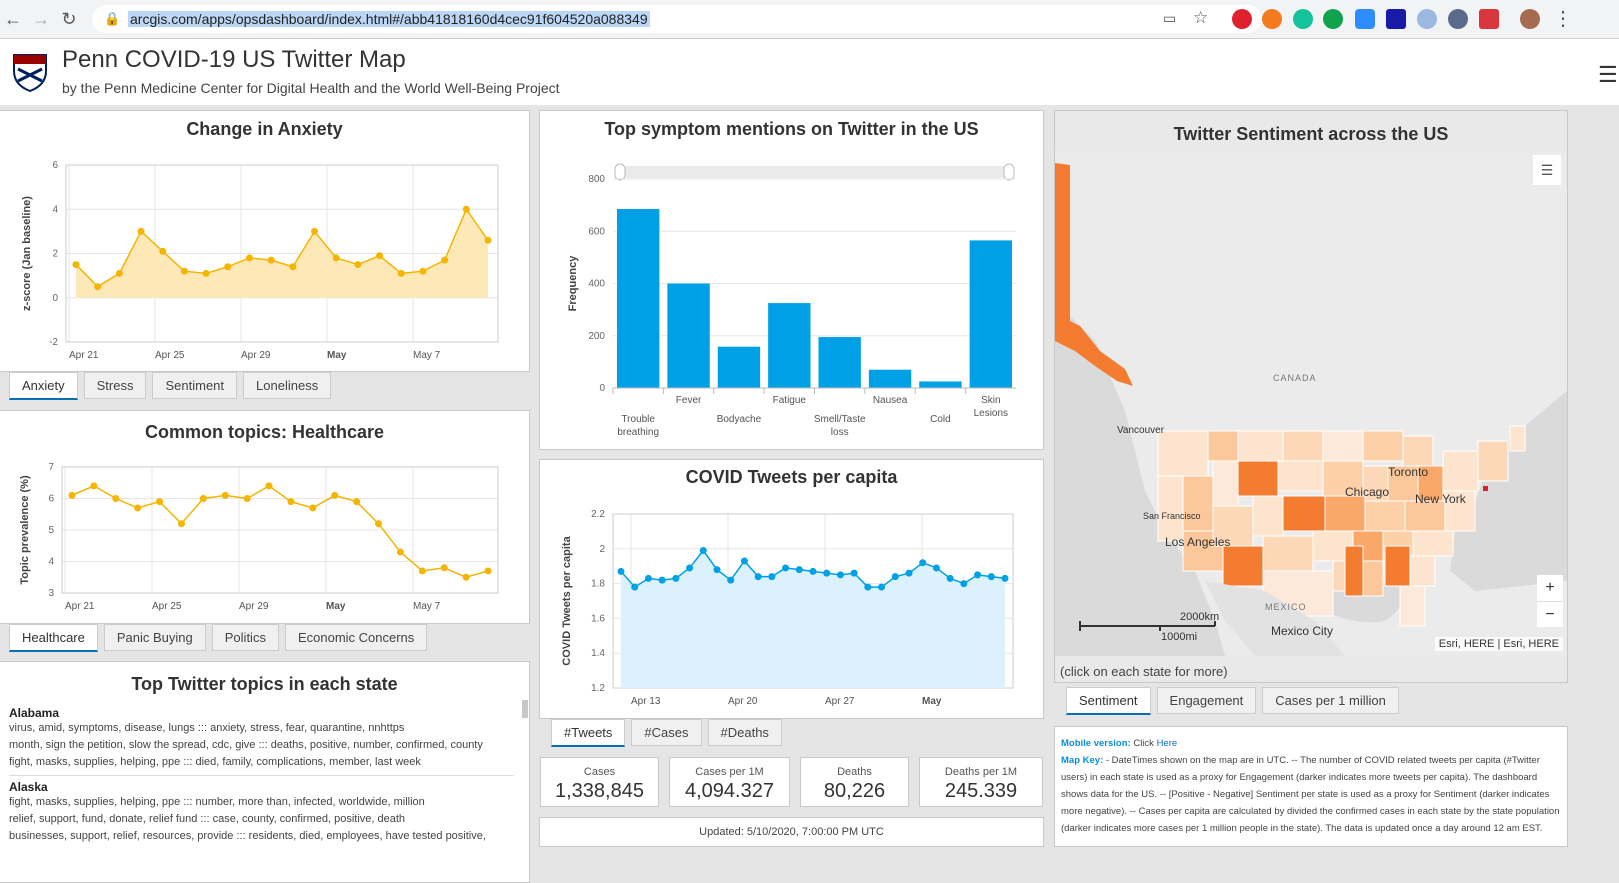 The height and width of the screenshot is (883, 1619). Describe the element at coordinates (646, 701) in the screenshot. I see `x-tick-label: Apr 13` at that location.